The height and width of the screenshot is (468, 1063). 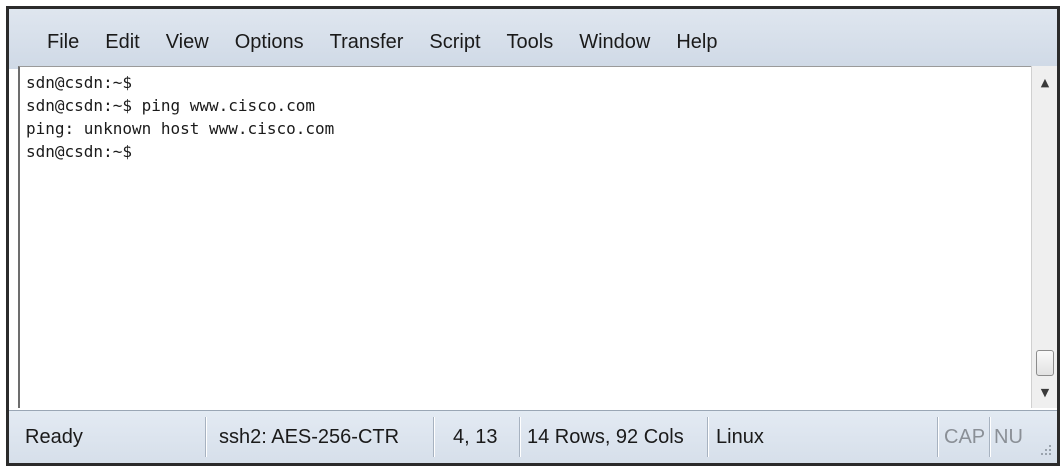 I want to click on status-caps-lock: CAP, so click(x=965, y=437).